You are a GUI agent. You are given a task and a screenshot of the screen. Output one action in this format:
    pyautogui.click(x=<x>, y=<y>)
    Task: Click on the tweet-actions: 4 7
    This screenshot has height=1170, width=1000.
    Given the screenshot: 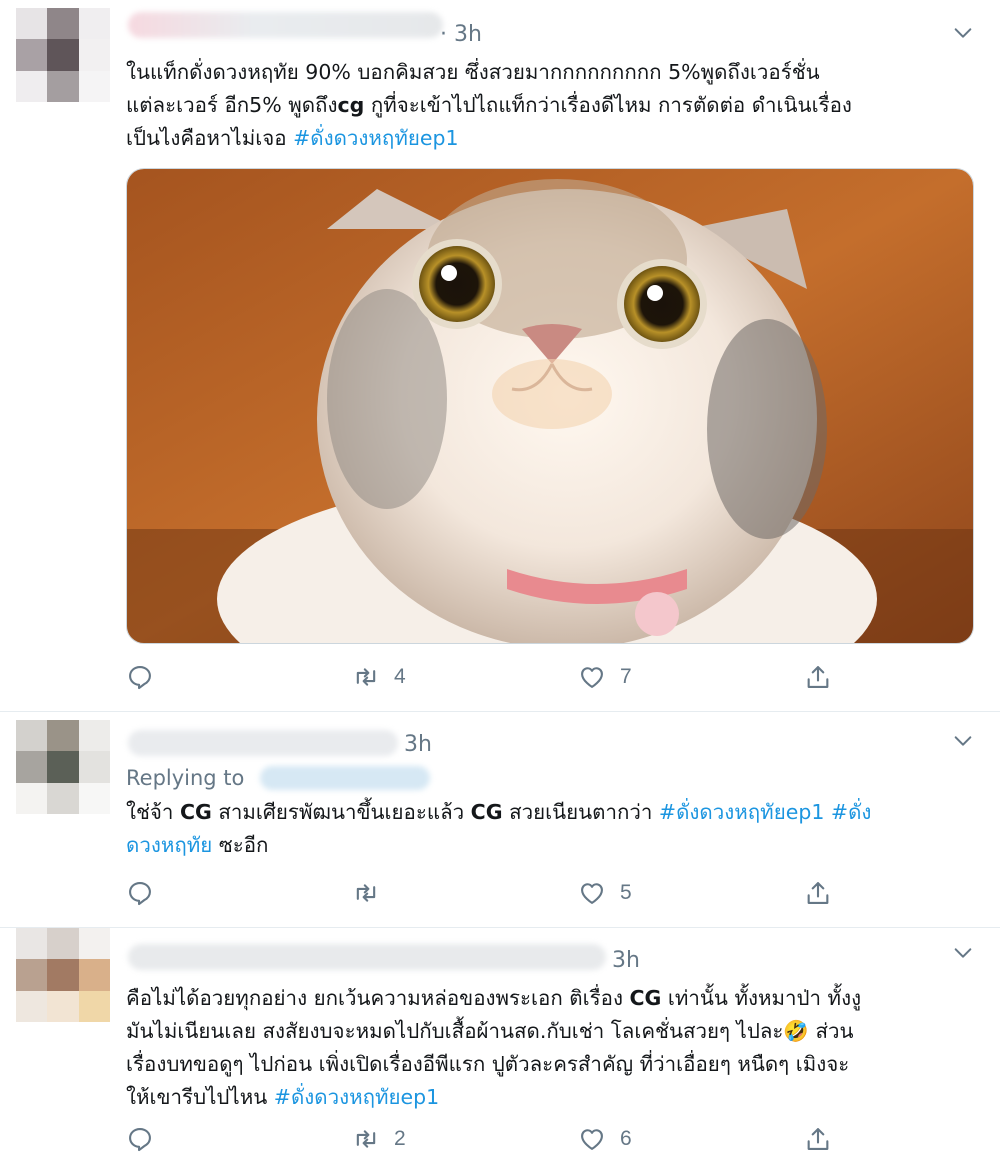 What is the action you would take?
    pyautogui.click(x=486, y=677)
    